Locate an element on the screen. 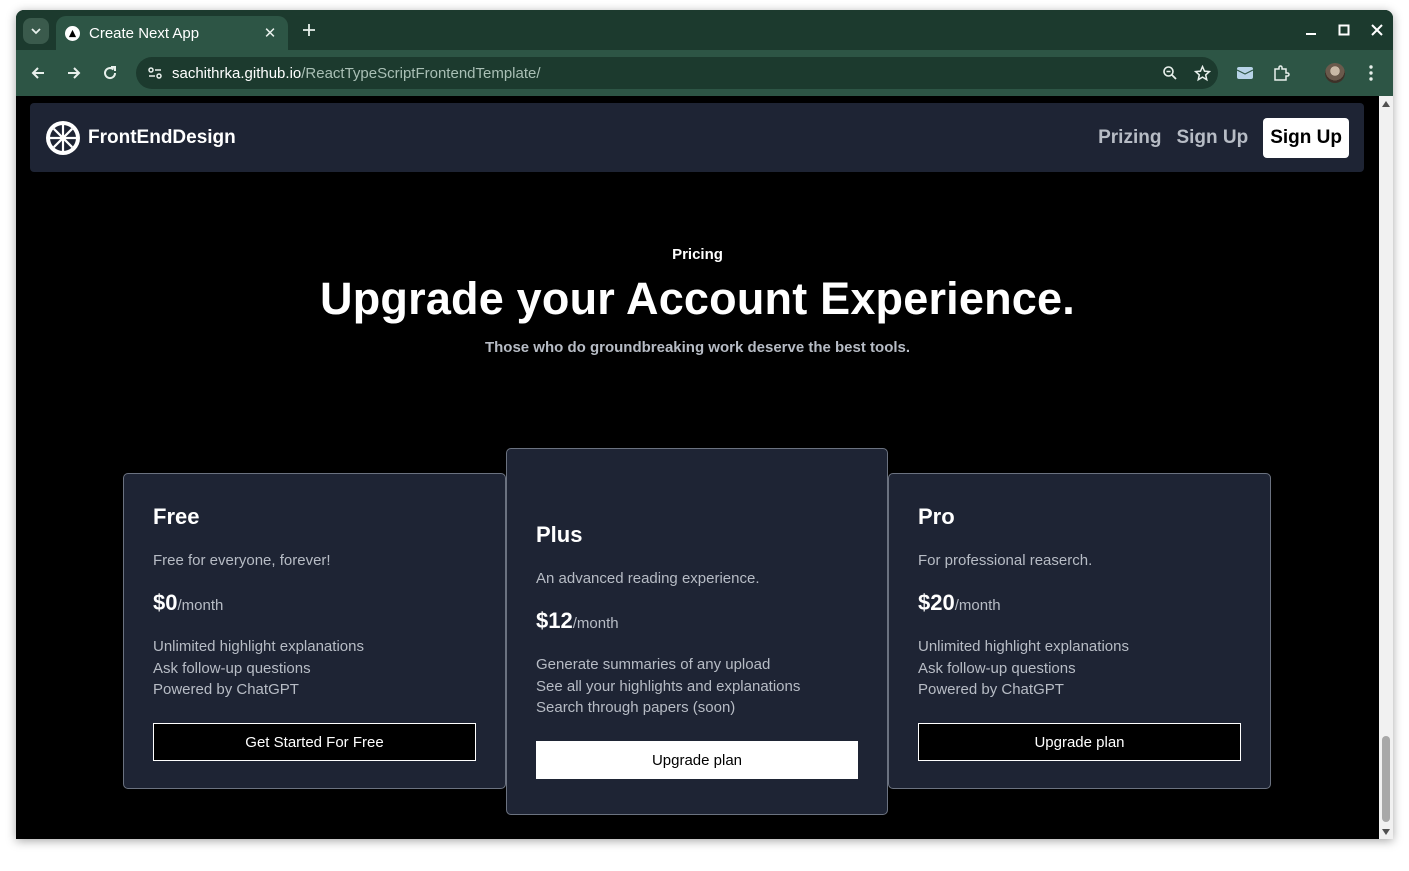 This screenshot has width=1409, height=871. browser-tab: Create Next App ✕ is located at coordinates (172, 33).